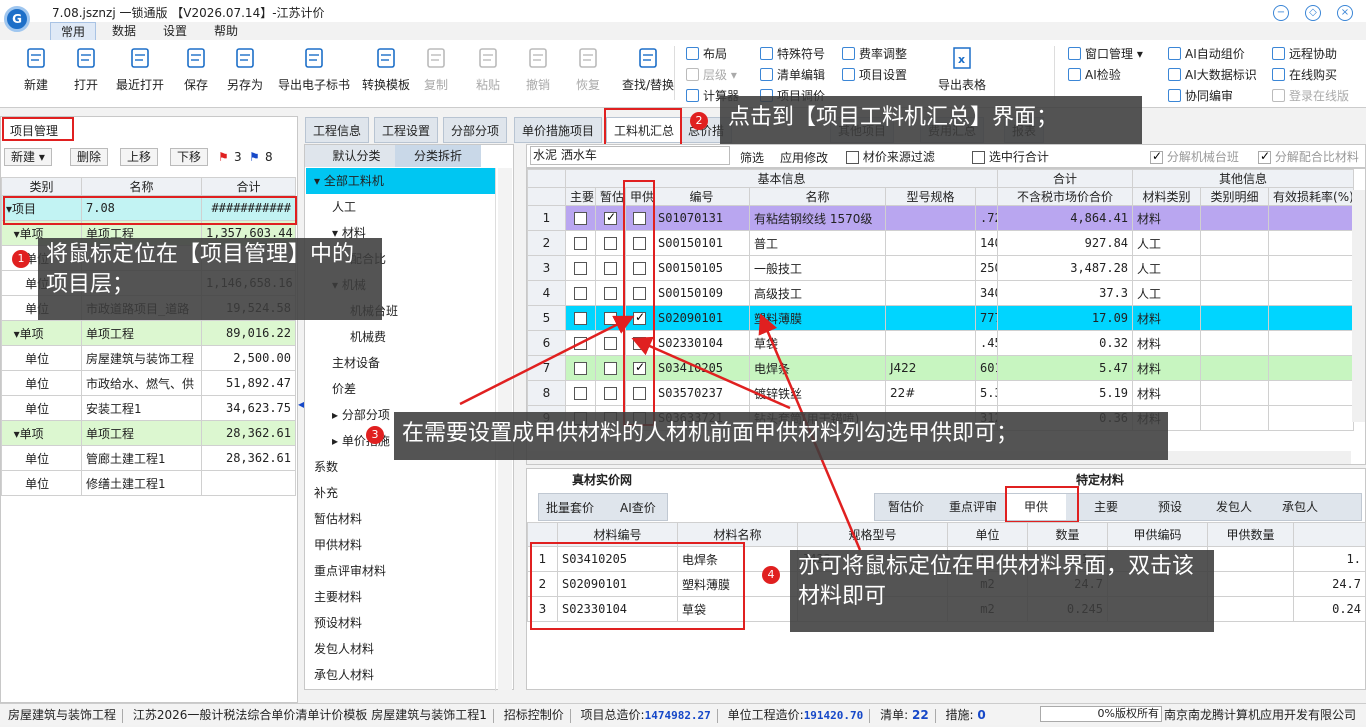  Describe the element at coordinates (872, 534) in the screenshot. I see `supply-col-header: 规格型号` at that location.